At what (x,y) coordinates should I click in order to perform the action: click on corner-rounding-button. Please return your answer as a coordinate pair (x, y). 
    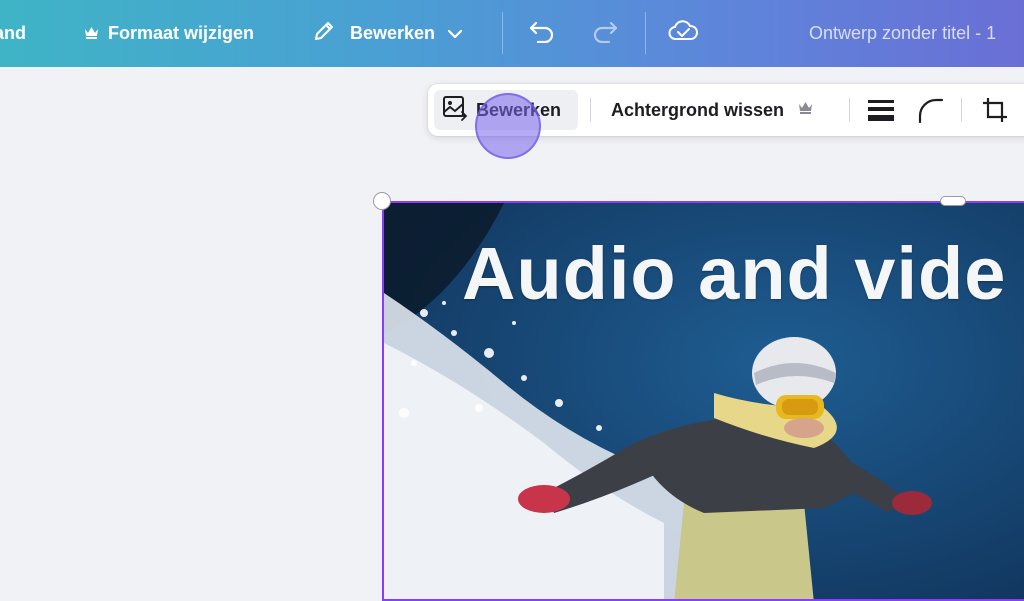
    Looking at the image, I should click on (930, 112).